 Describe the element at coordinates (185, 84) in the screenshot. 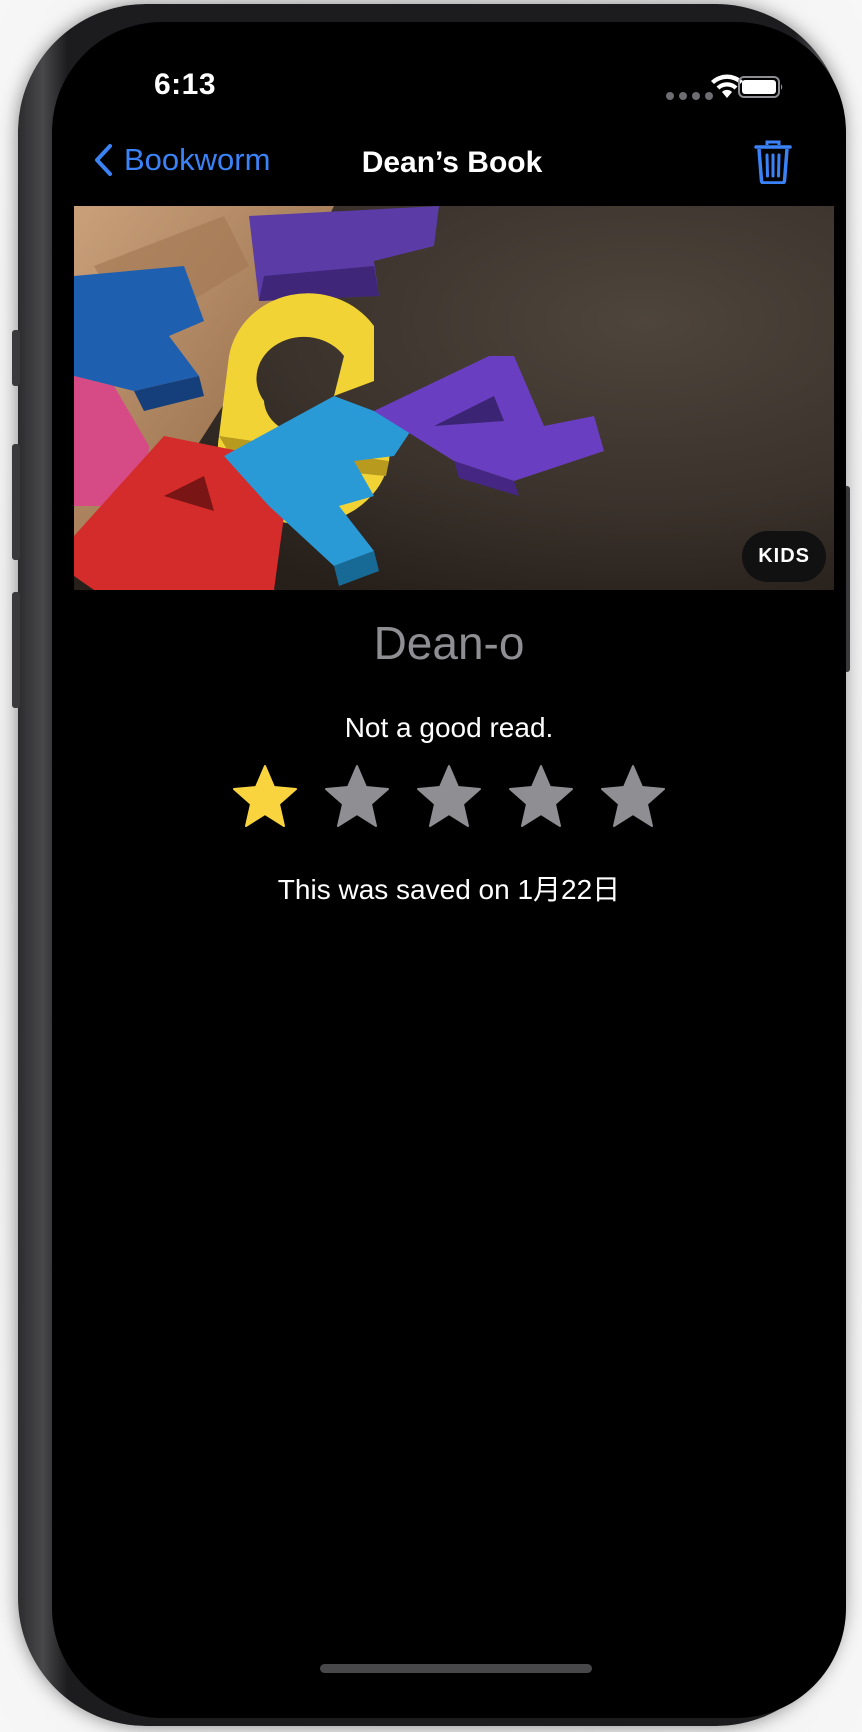

I see `status-time: 6:13` at that location.